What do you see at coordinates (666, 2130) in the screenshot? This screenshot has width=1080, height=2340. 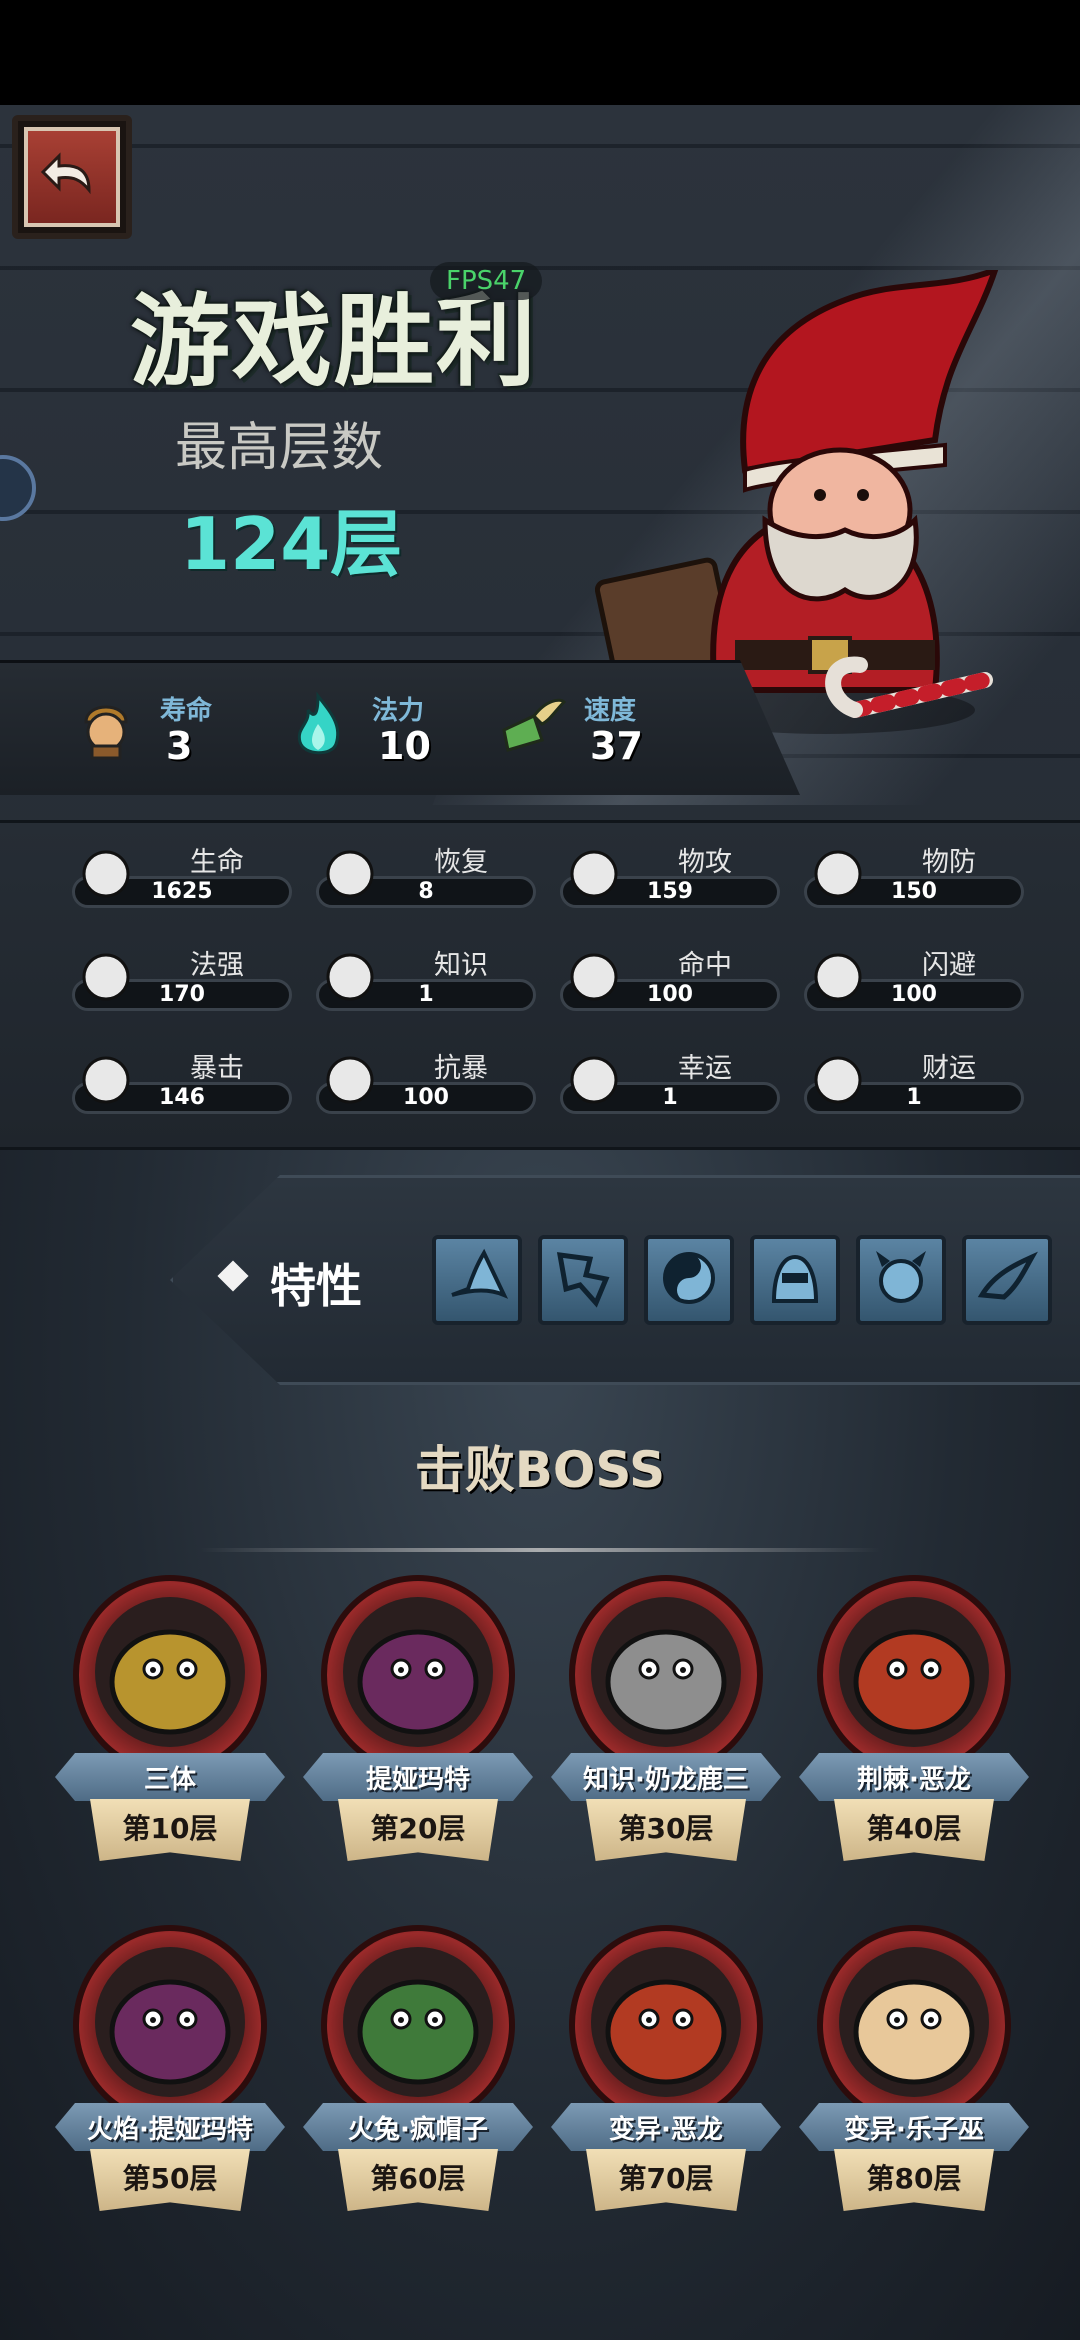 I see `boss-name: 变异·恶龙` at bounding box center [666, 2130].